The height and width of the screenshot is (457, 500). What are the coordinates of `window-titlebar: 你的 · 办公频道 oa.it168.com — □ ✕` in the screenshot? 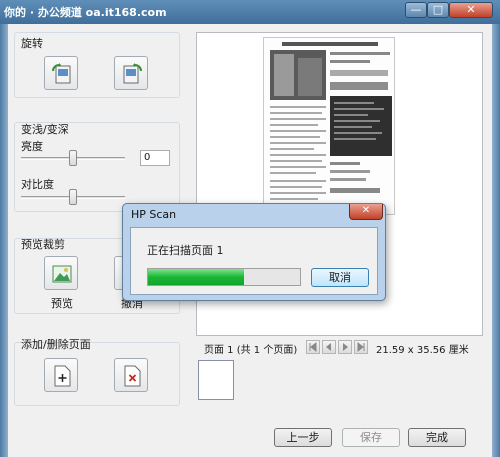 It's located at (250, 12).